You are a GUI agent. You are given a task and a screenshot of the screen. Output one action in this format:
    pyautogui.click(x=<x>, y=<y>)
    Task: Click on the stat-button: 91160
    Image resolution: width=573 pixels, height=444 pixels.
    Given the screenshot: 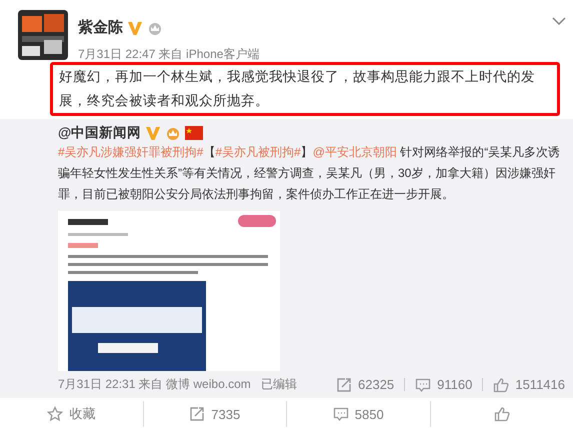 What is the action you would take?
    pyautogui.click(x=443, y=384)
    